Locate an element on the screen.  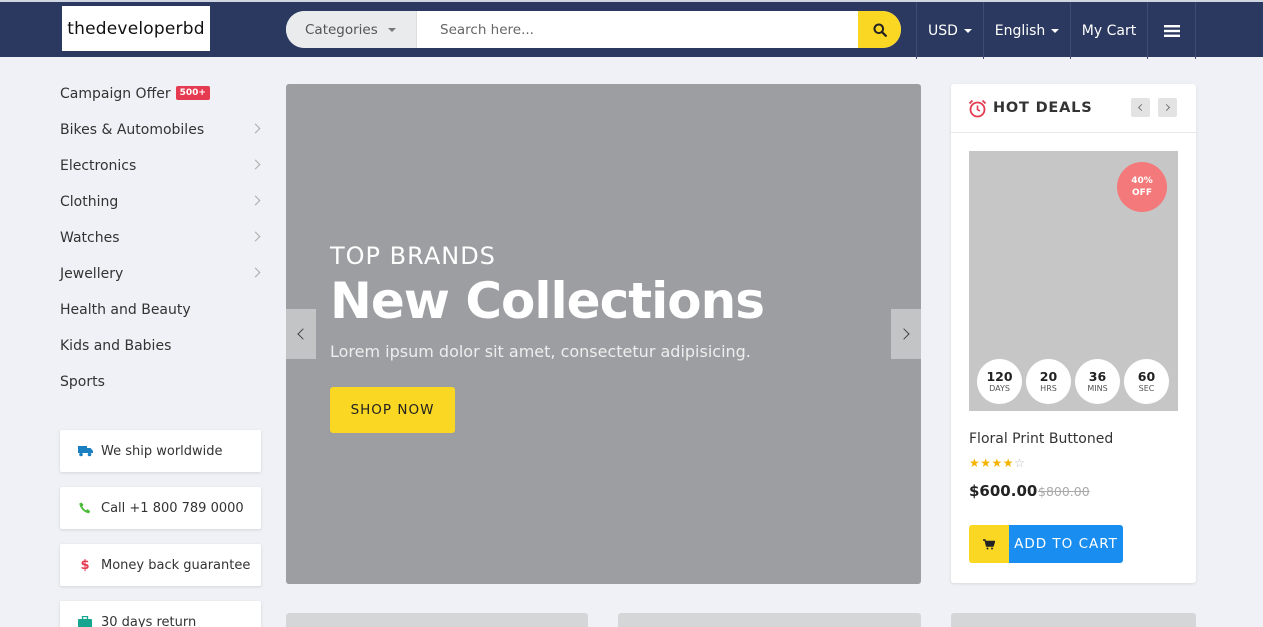
sidebar-item-label: Campaign Offer is located at coordinates (115, 94).